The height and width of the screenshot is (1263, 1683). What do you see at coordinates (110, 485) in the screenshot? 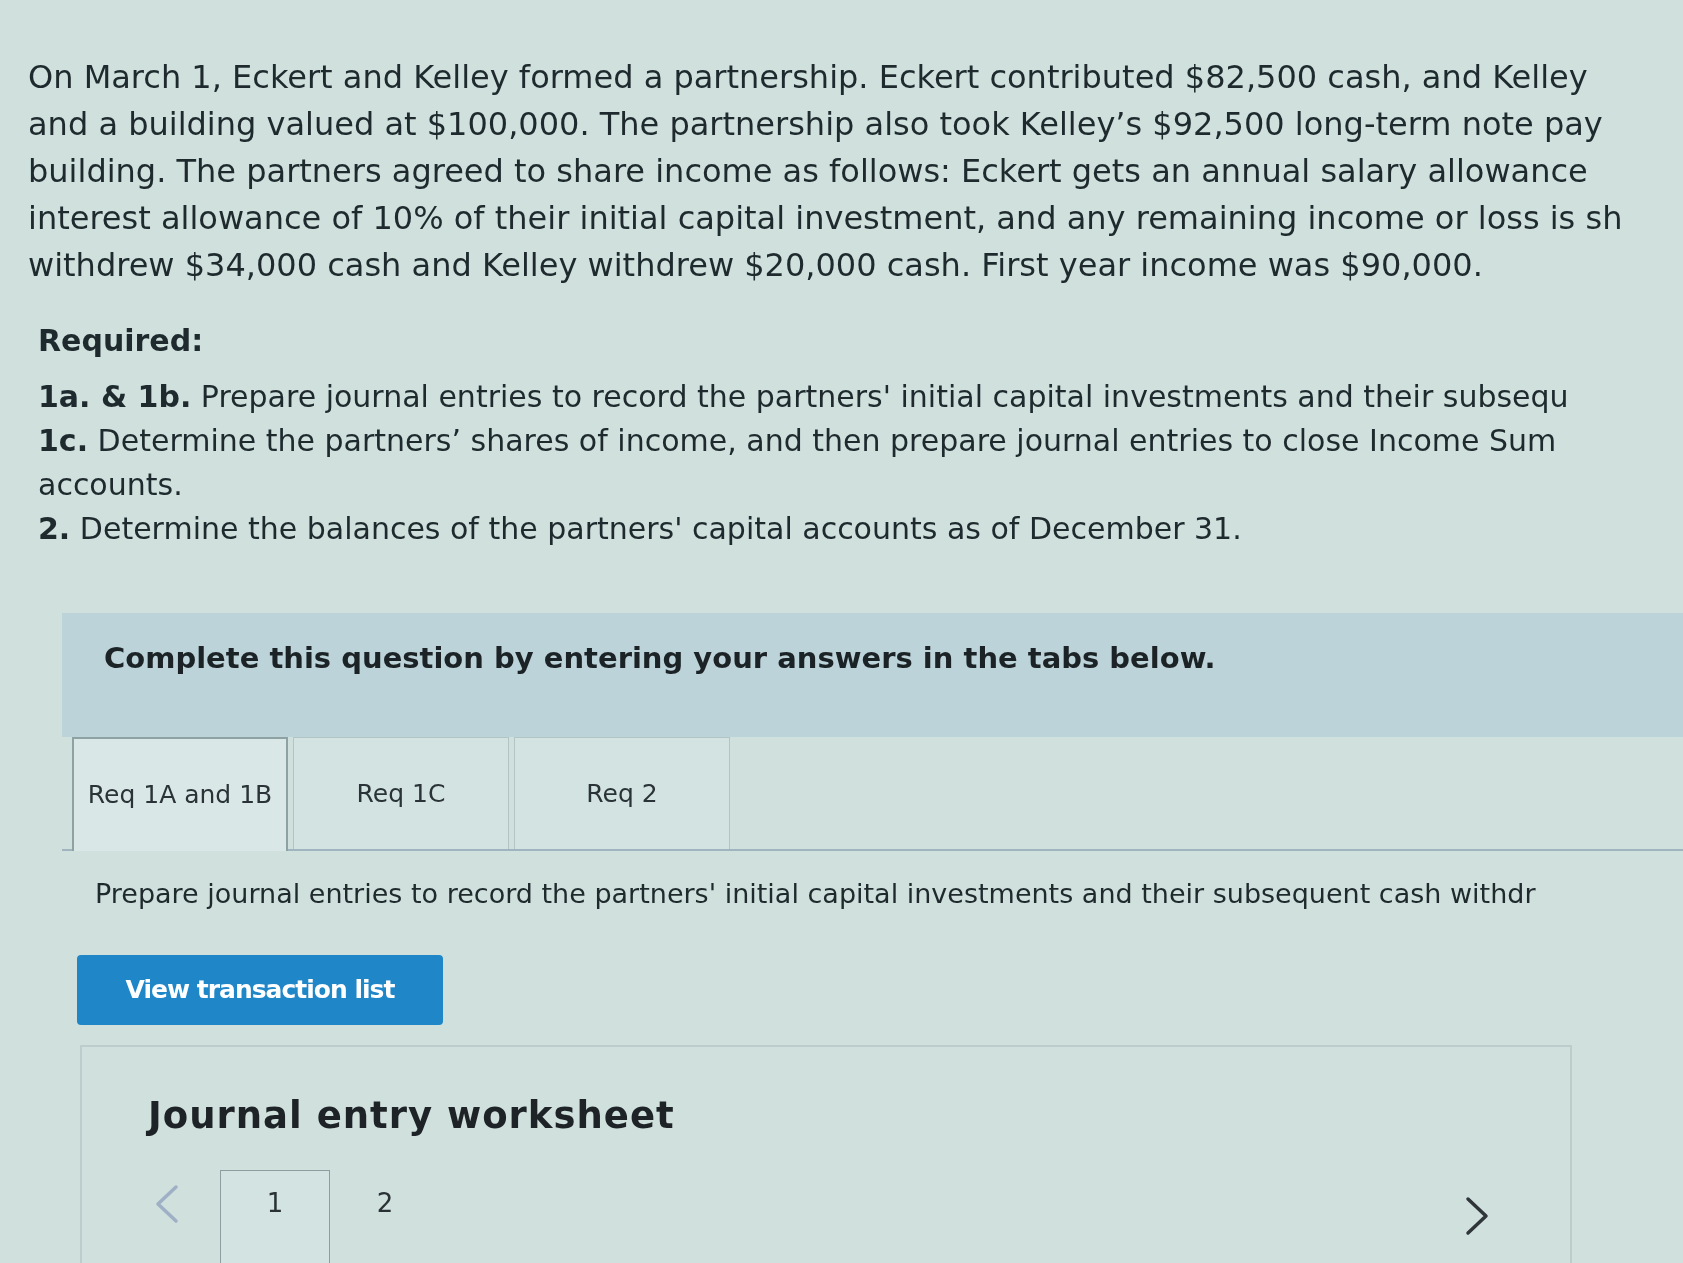
I see `requirement-text-line: accounts.` at bounding box center [110, 485].